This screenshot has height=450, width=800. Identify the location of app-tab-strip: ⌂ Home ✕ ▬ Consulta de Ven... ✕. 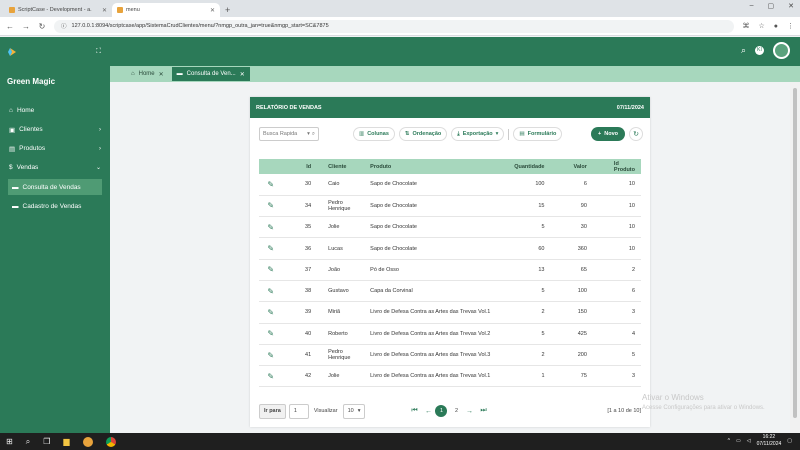
(455, 74).